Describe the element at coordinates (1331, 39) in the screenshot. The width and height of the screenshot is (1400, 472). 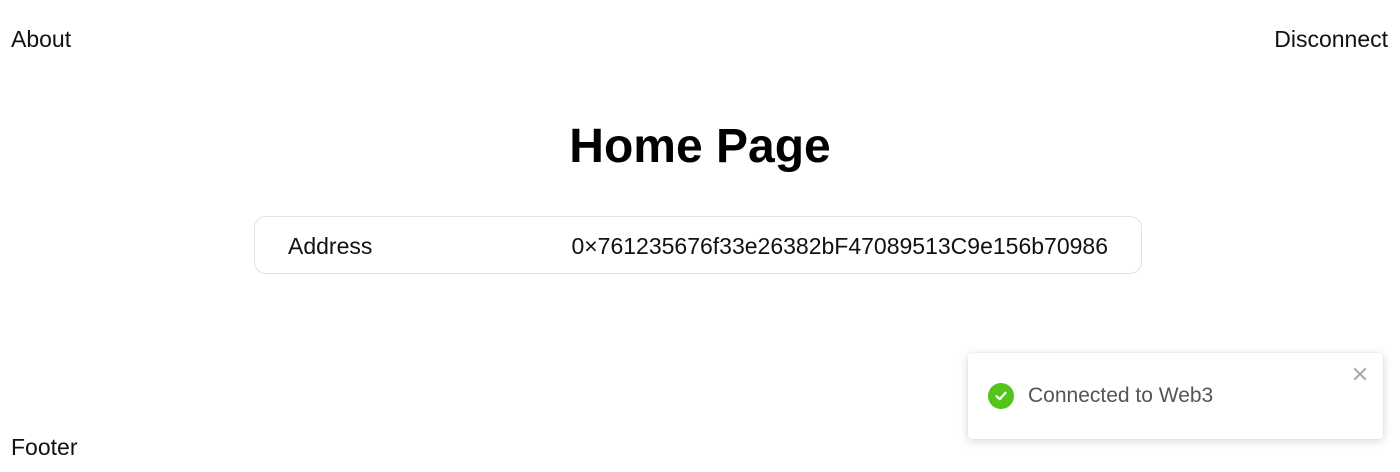
I see `disconnect-button: Disconnect` at that location.